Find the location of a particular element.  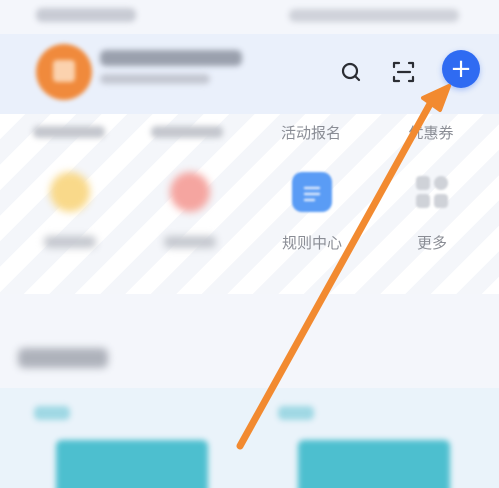

search-button is located at coordinates (351, 72).